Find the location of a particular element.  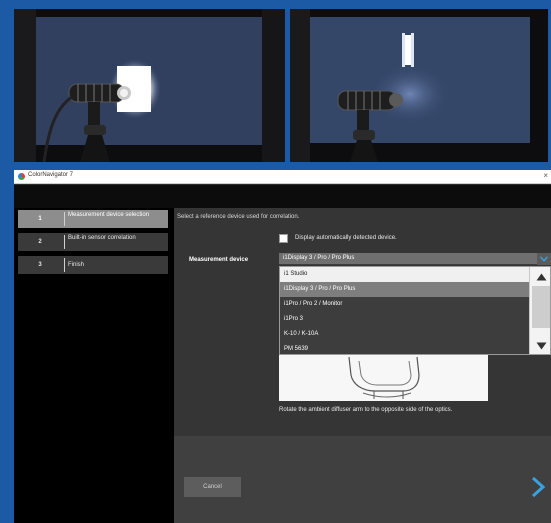

sensor-diffuser-illustration is located at coordinates (383, 378).